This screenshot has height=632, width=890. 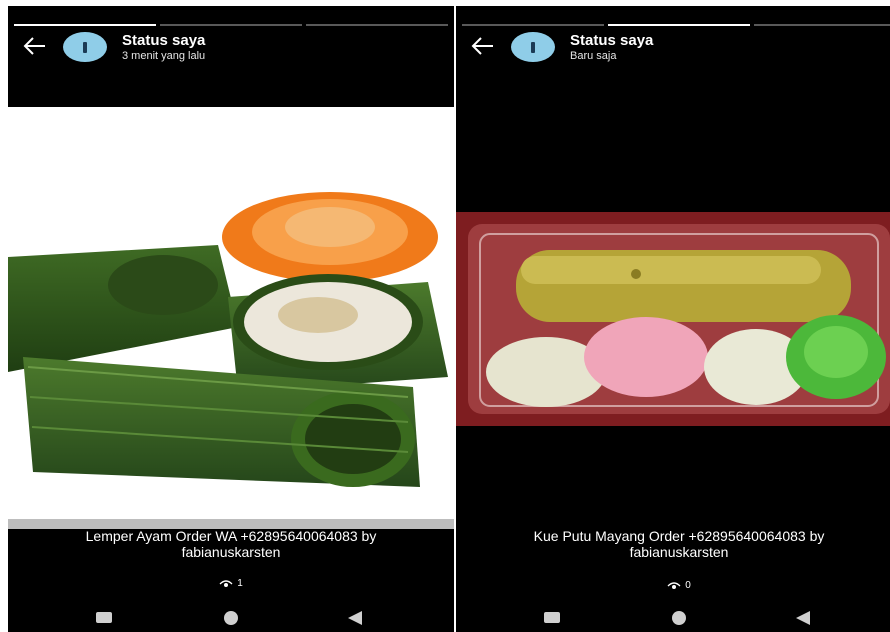 I want to click on caption-line: Kue Putu Mayang Order +62895640064083 by, so click(x=679, y=536).